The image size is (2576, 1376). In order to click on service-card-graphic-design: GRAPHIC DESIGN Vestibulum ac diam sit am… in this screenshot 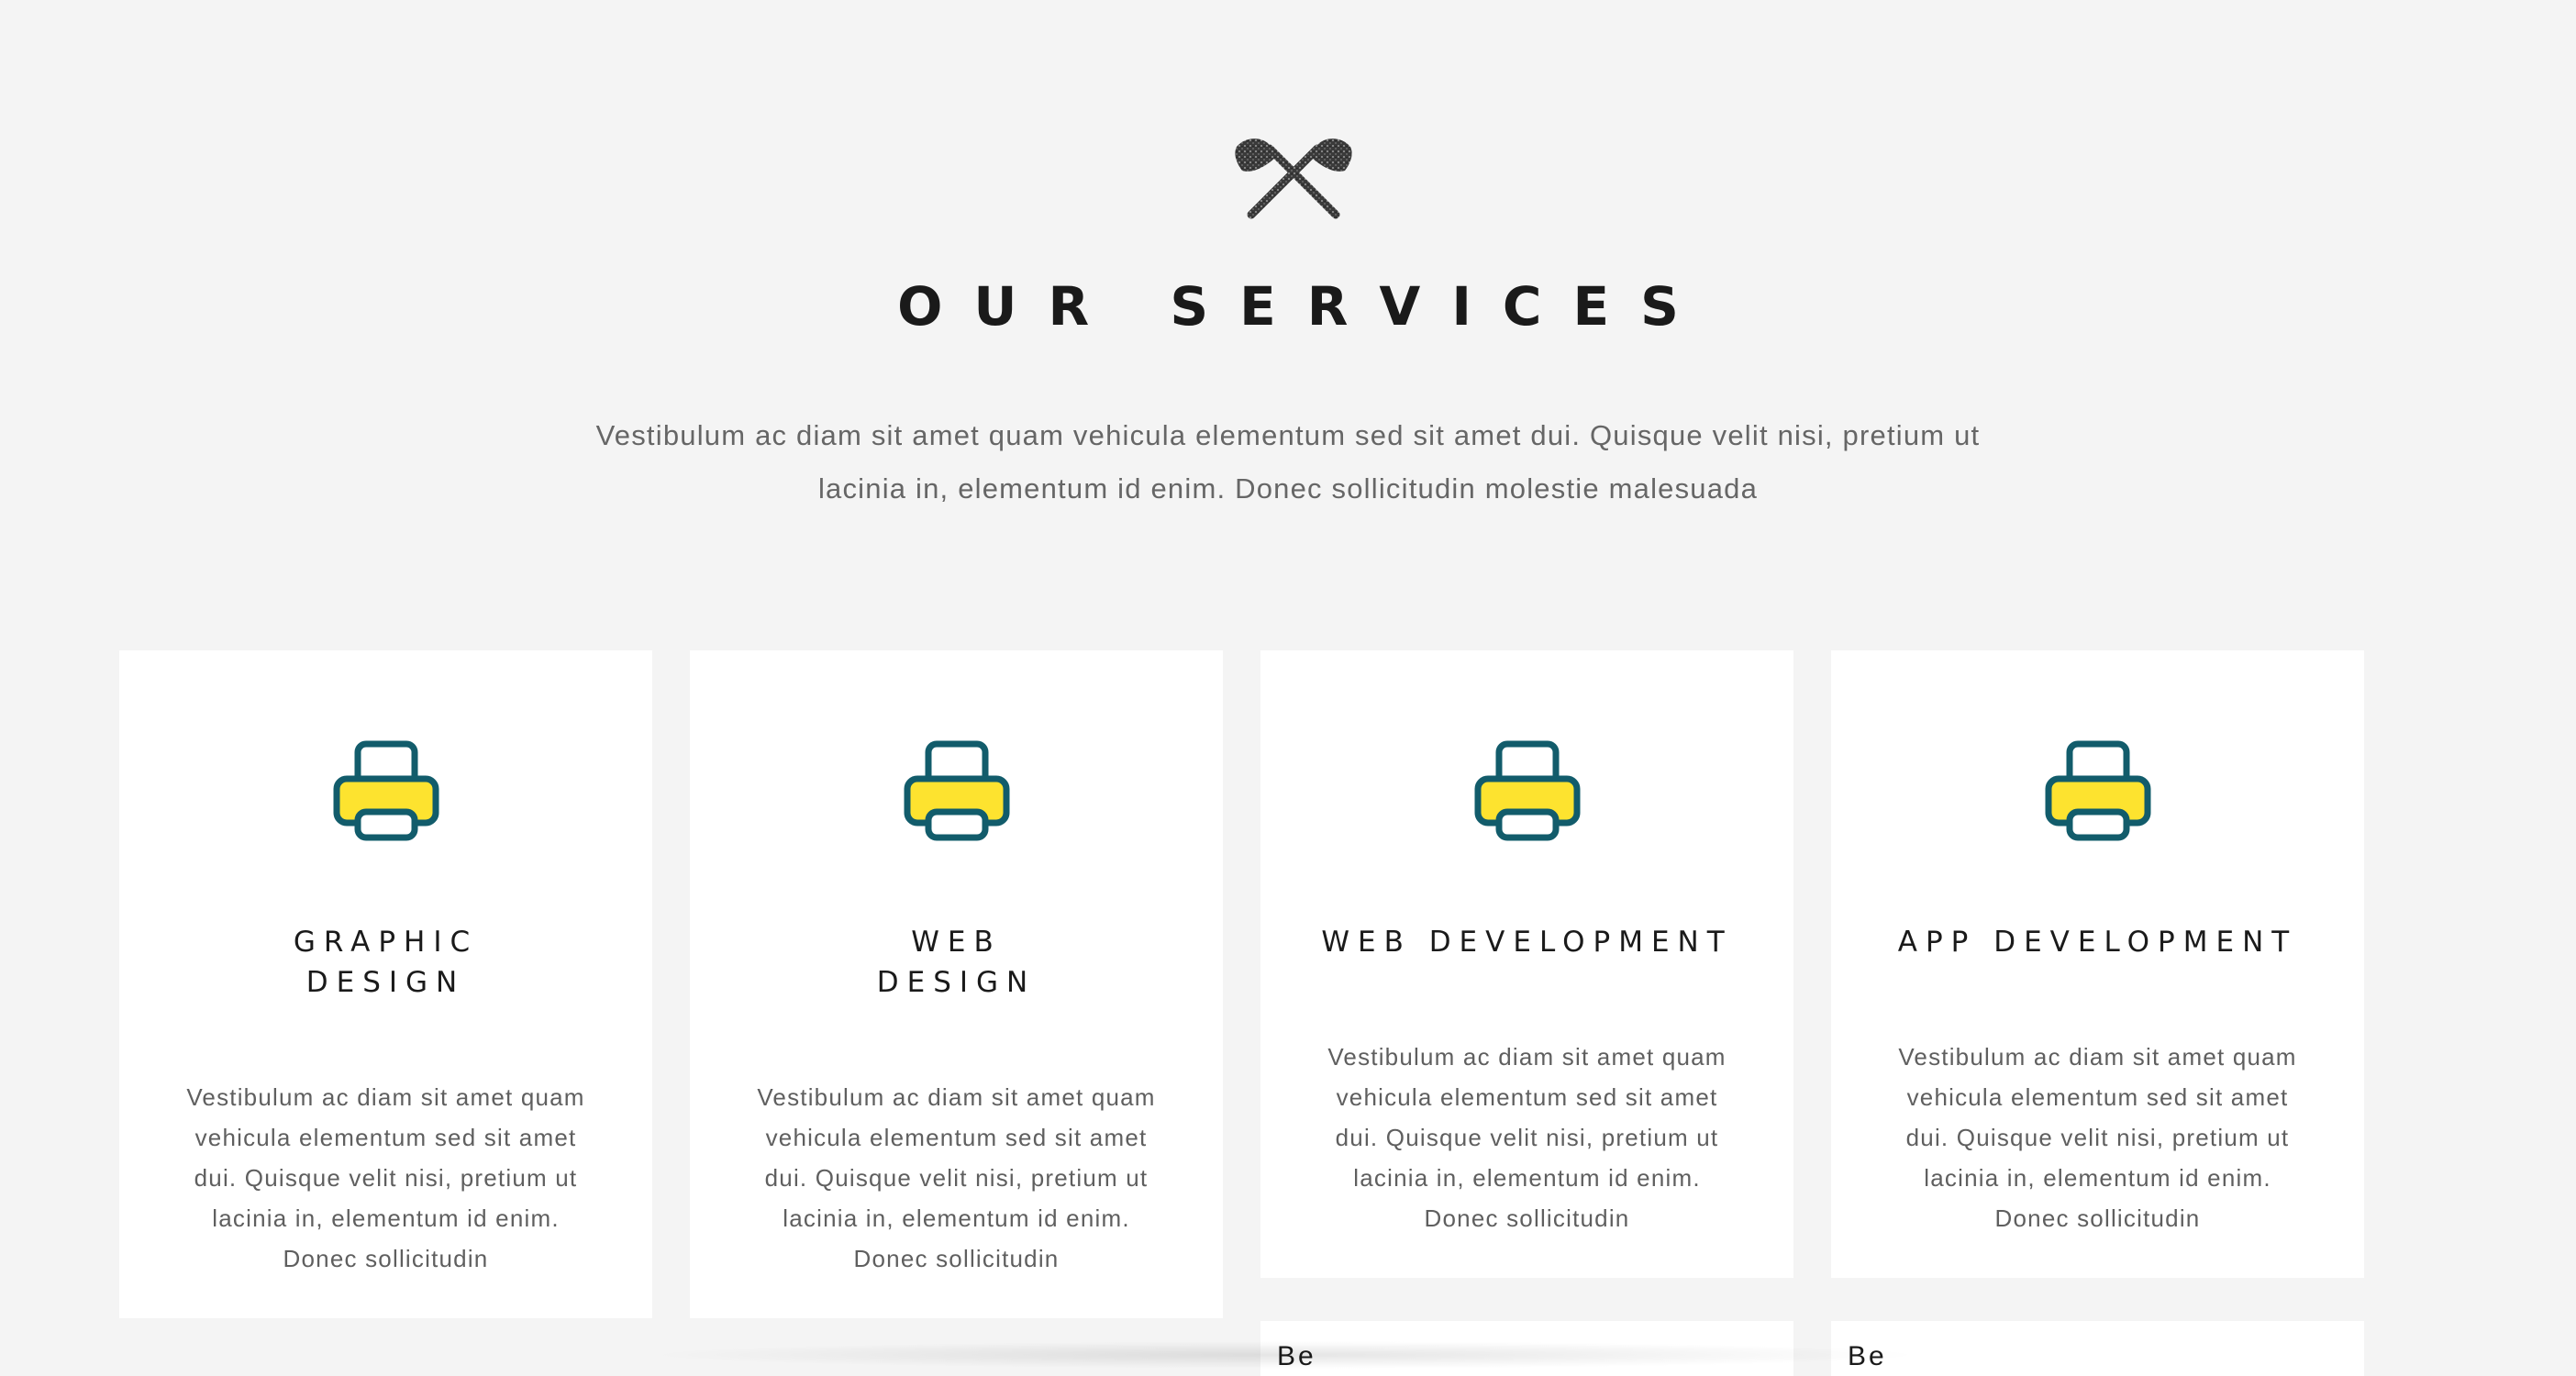, I will do `click(385, 984)`.